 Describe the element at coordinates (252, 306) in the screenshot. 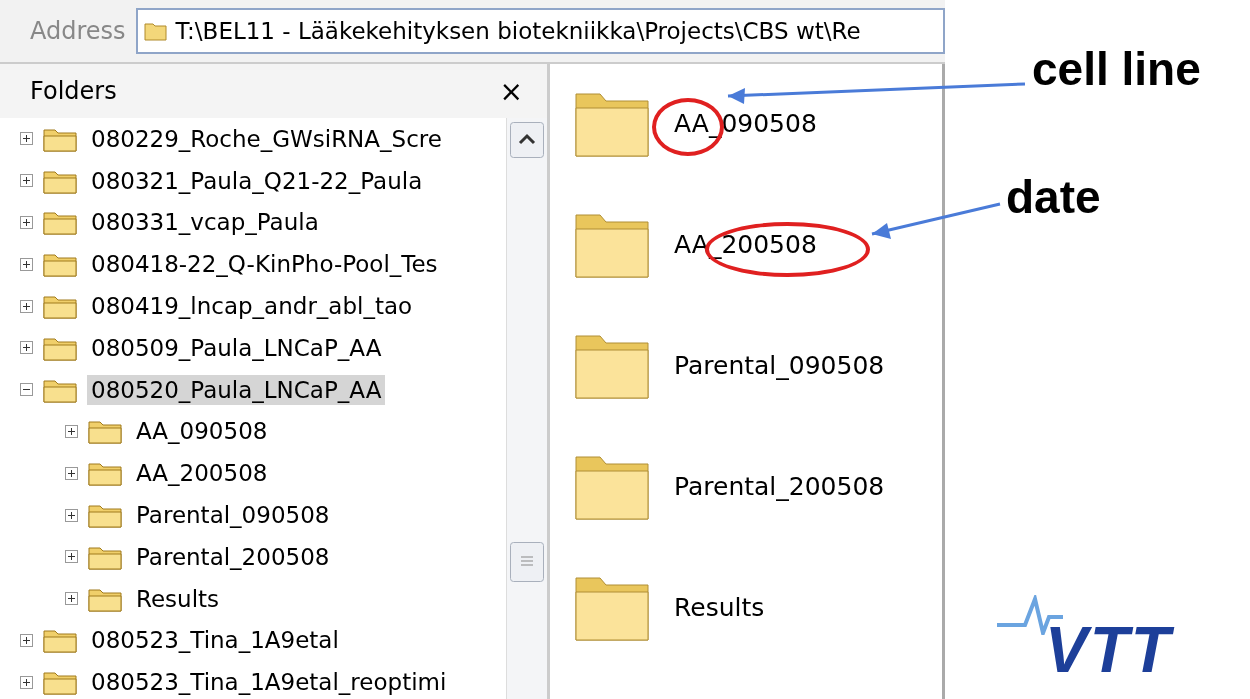

I see `tree-item: 080419_lncap_andr_abl_tao` at that location.